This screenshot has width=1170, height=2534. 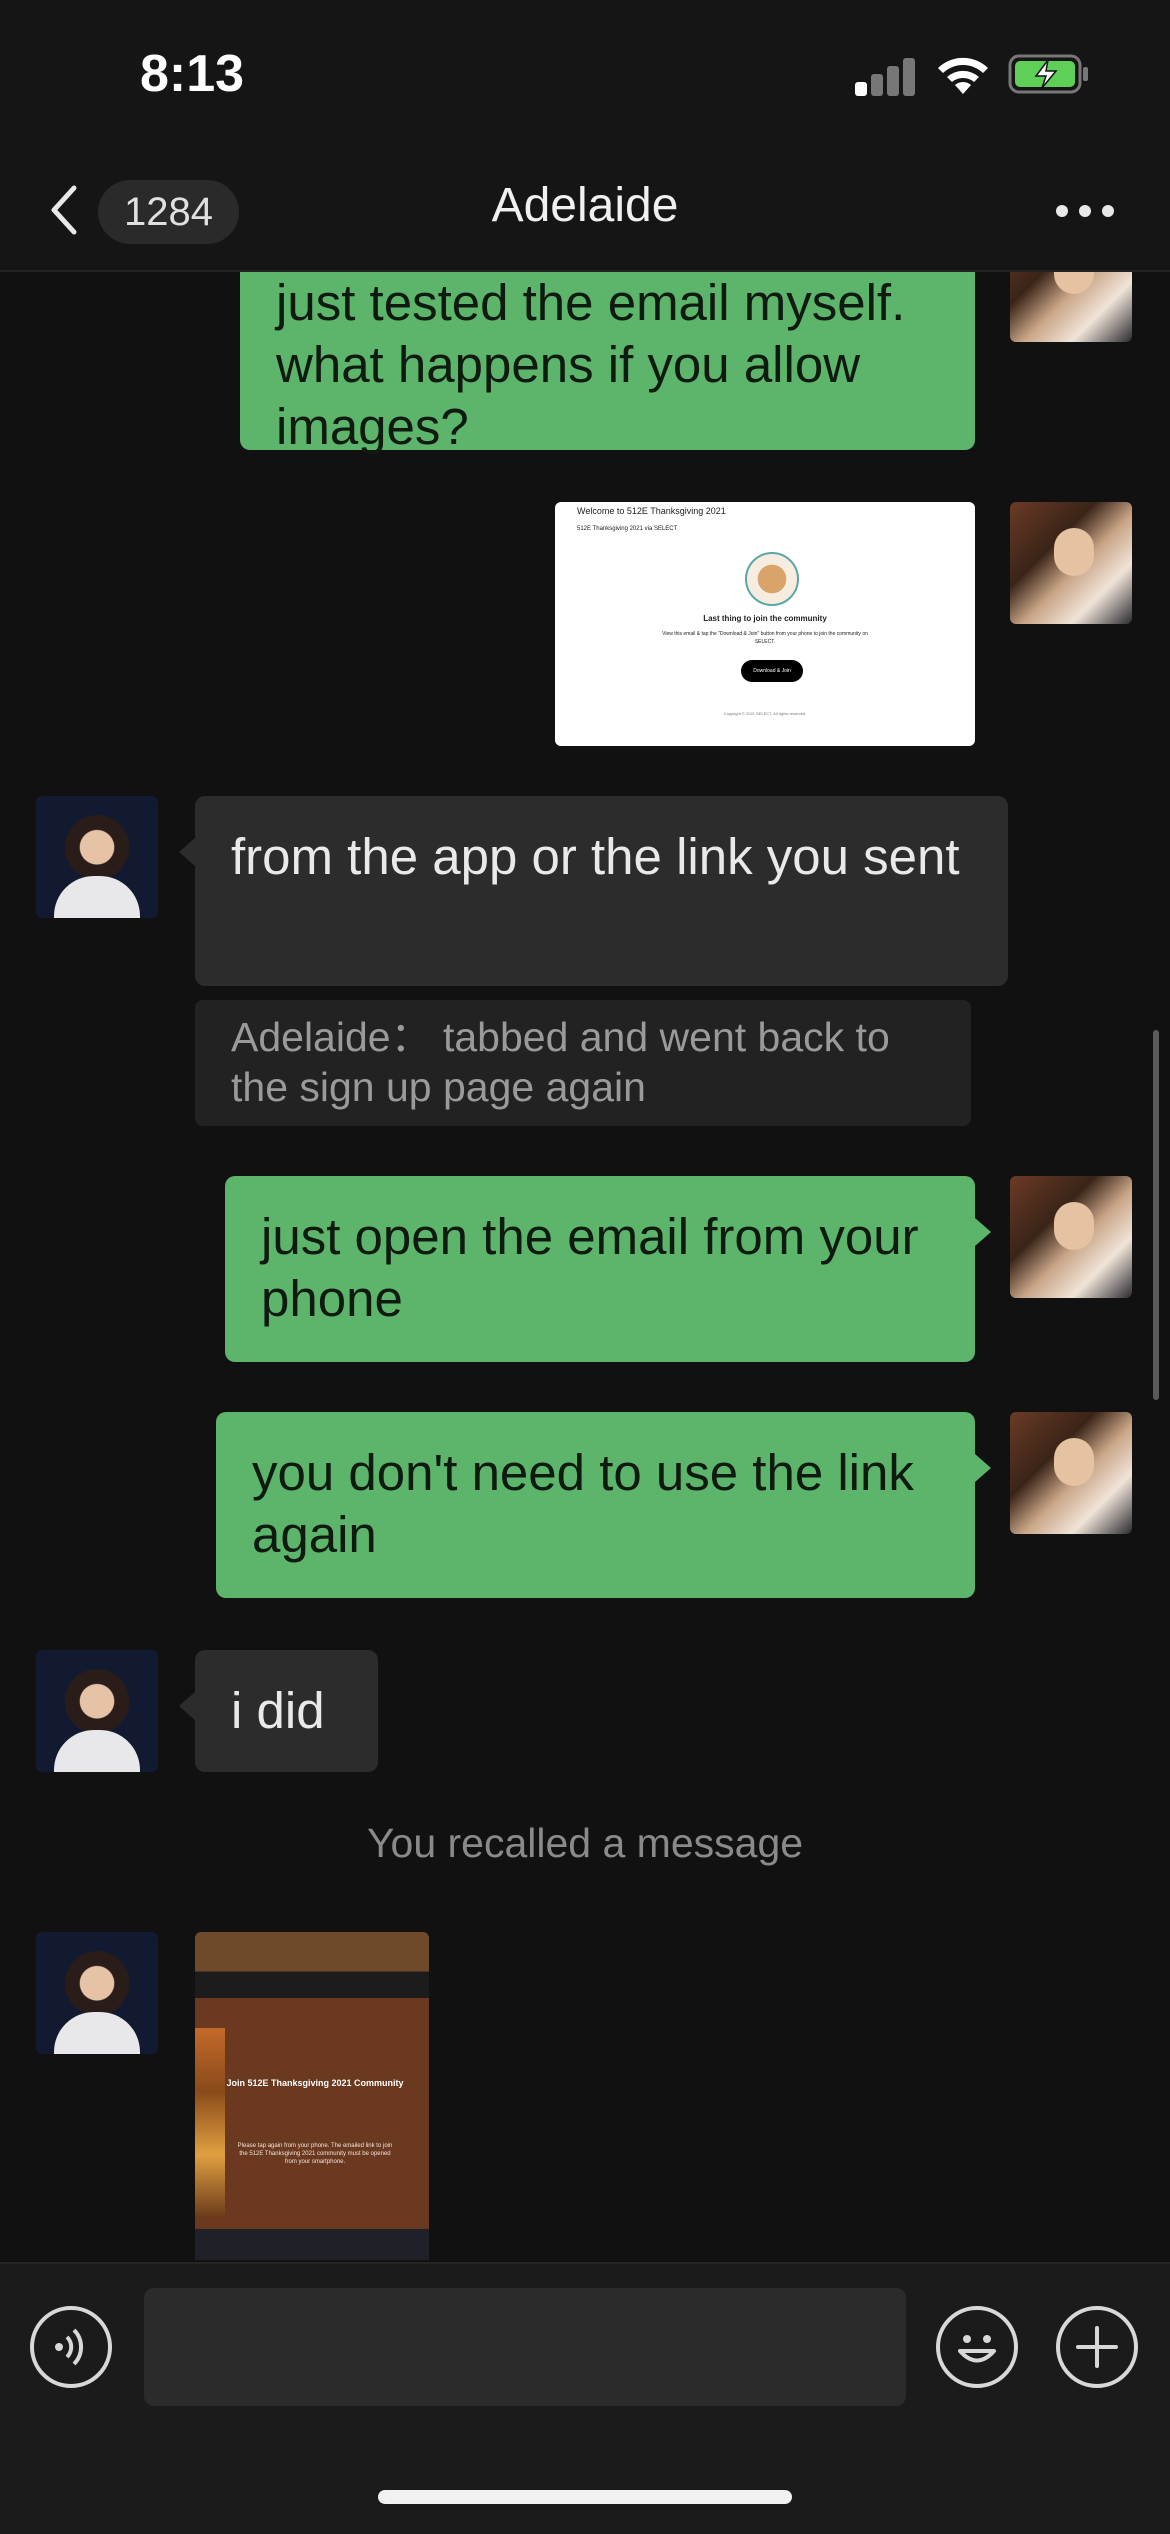 I want to click on signal-icon, so click(x=885, y=76).